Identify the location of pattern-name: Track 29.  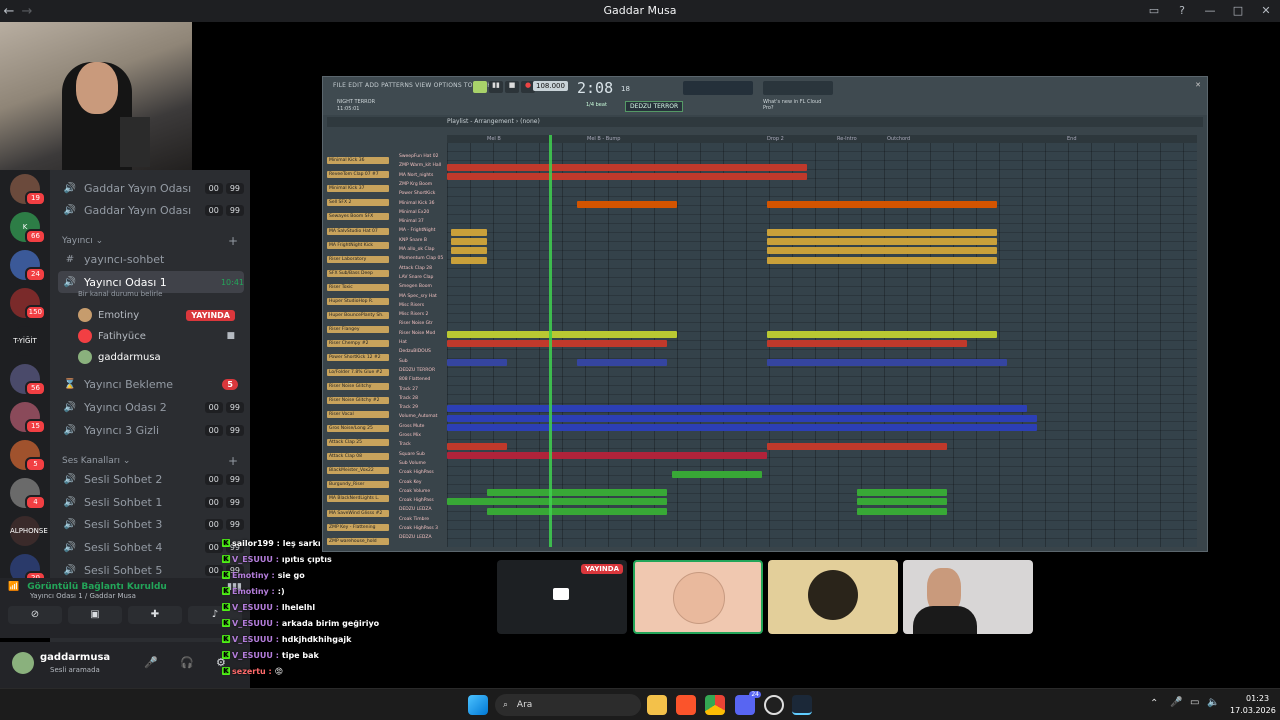
(422, 408).